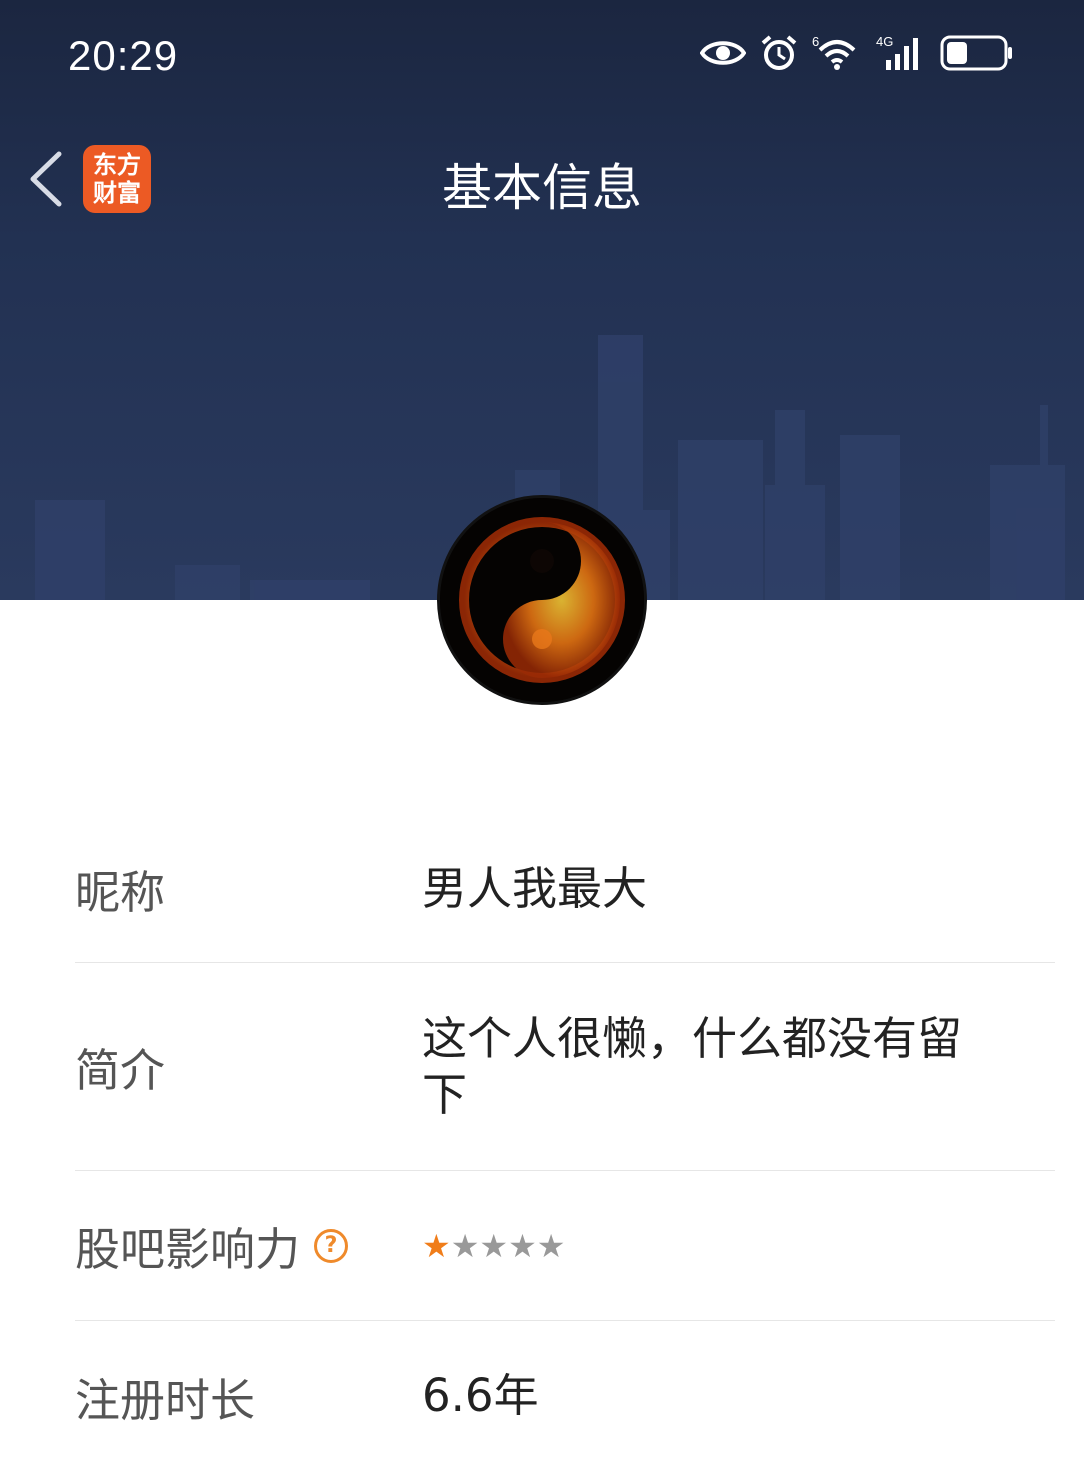 The width and height of the screenshot is (1084, 1473). What do you see at coordinates (542, 188) in the screenshot?
I see `page-title: 基本信息` at bounding box center [542, 188].